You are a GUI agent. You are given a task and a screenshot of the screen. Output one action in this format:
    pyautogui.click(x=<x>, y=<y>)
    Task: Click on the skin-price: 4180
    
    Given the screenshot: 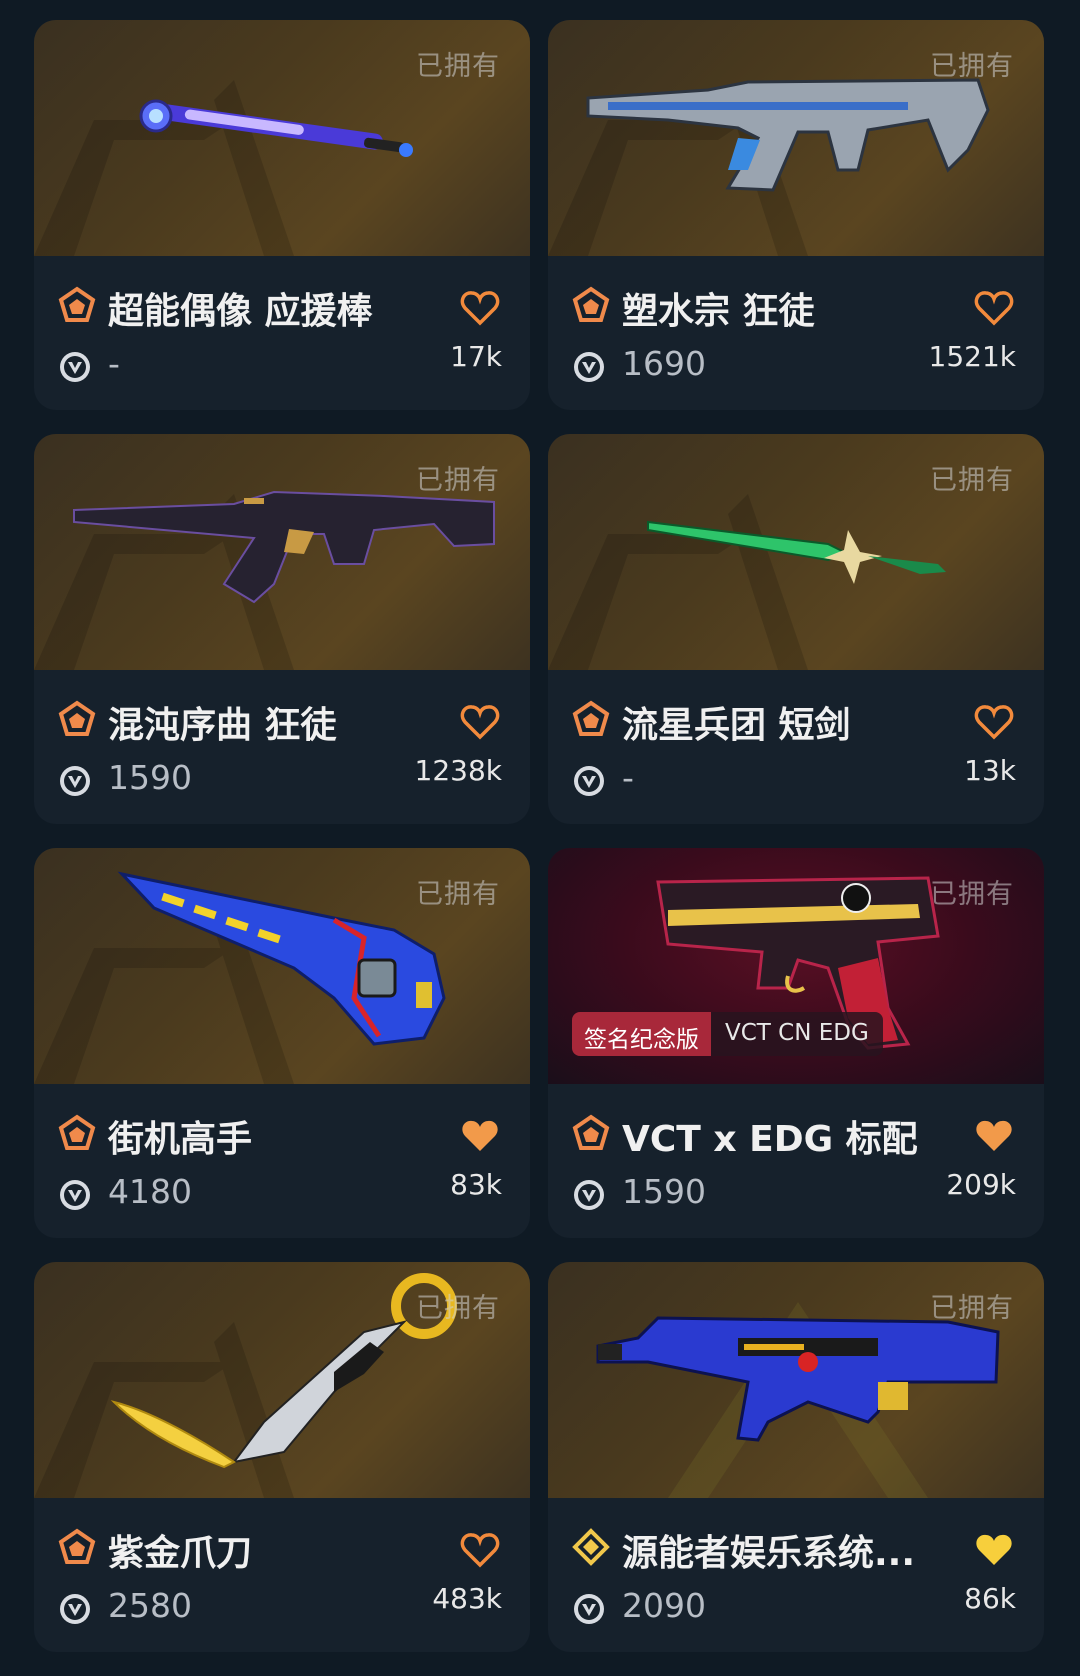 What is the action you would take?
    pyautogui.click(x=150, y=1191)
    